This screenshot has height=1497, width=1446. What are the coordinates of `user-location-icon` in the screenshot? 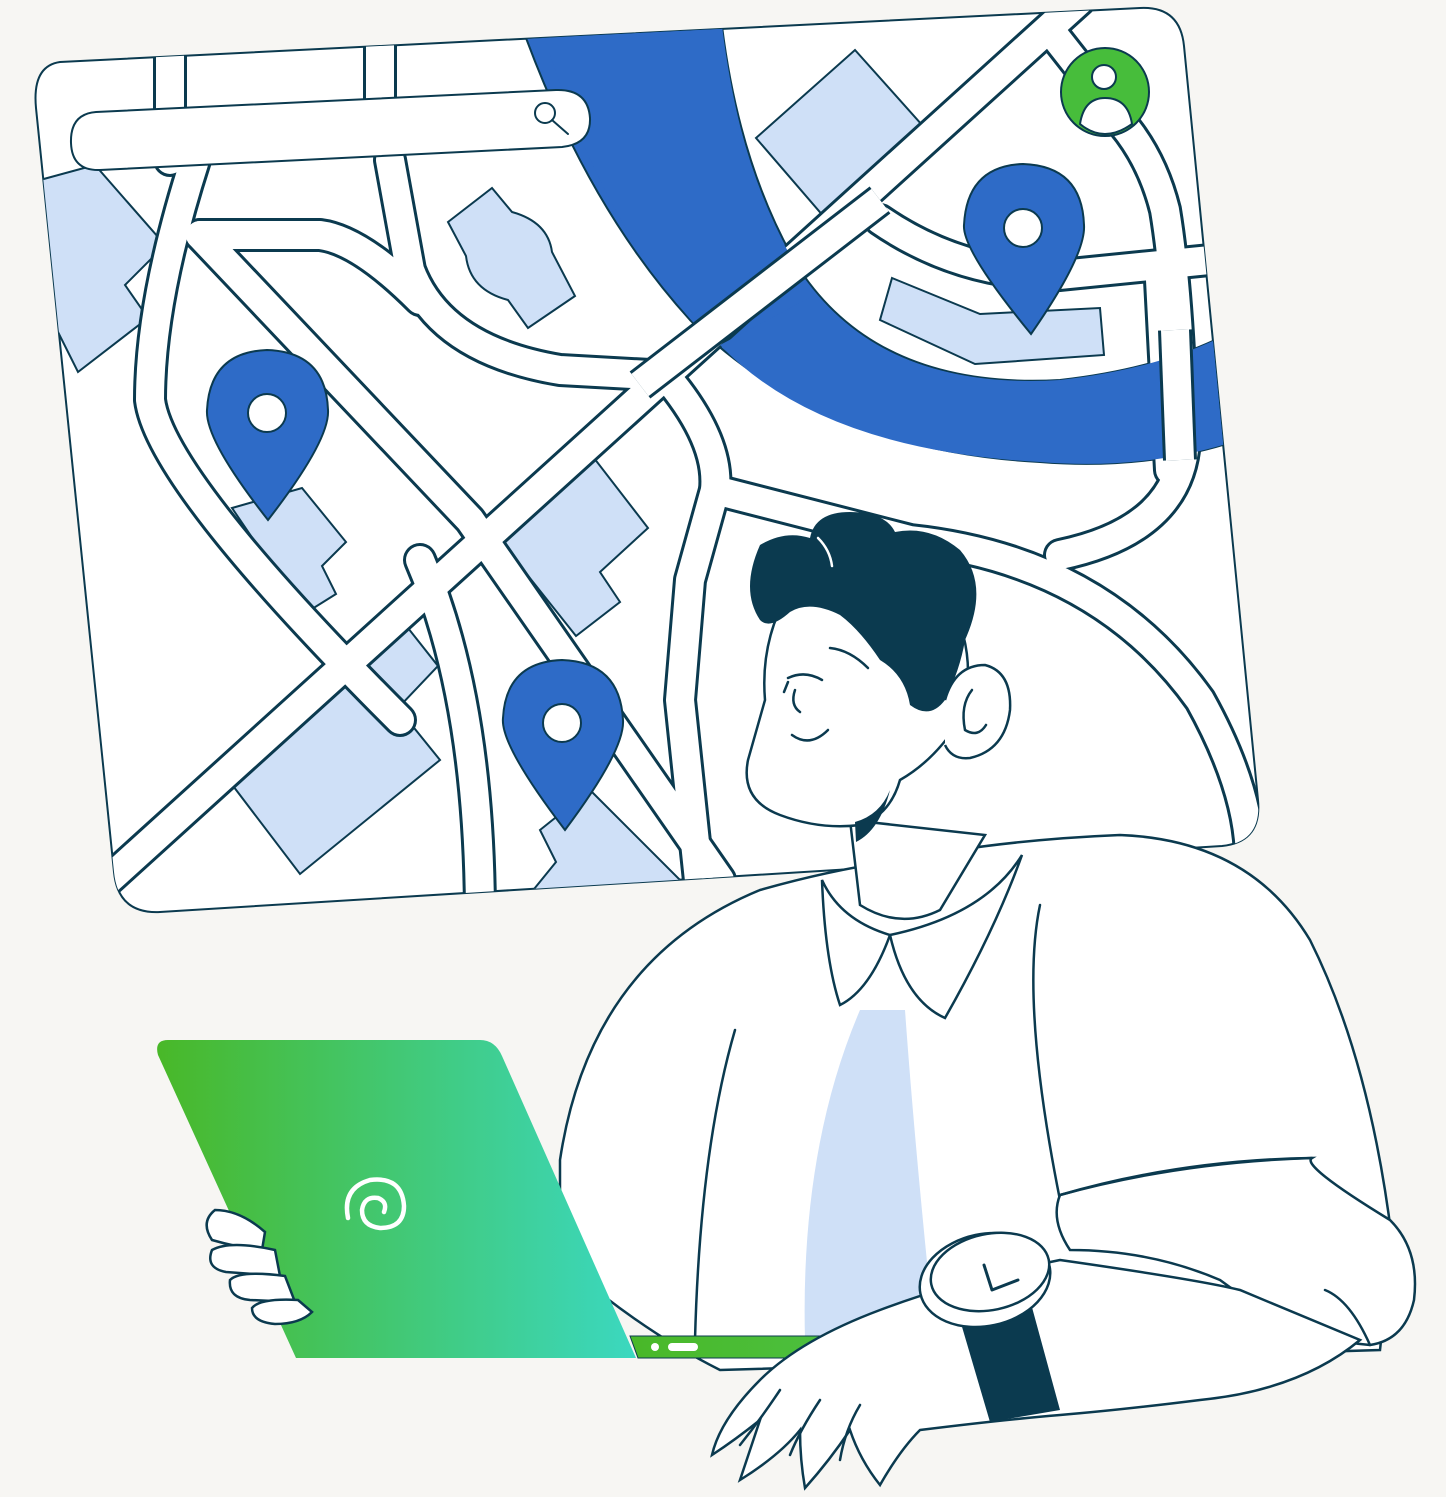 It's located at (1105, 92).